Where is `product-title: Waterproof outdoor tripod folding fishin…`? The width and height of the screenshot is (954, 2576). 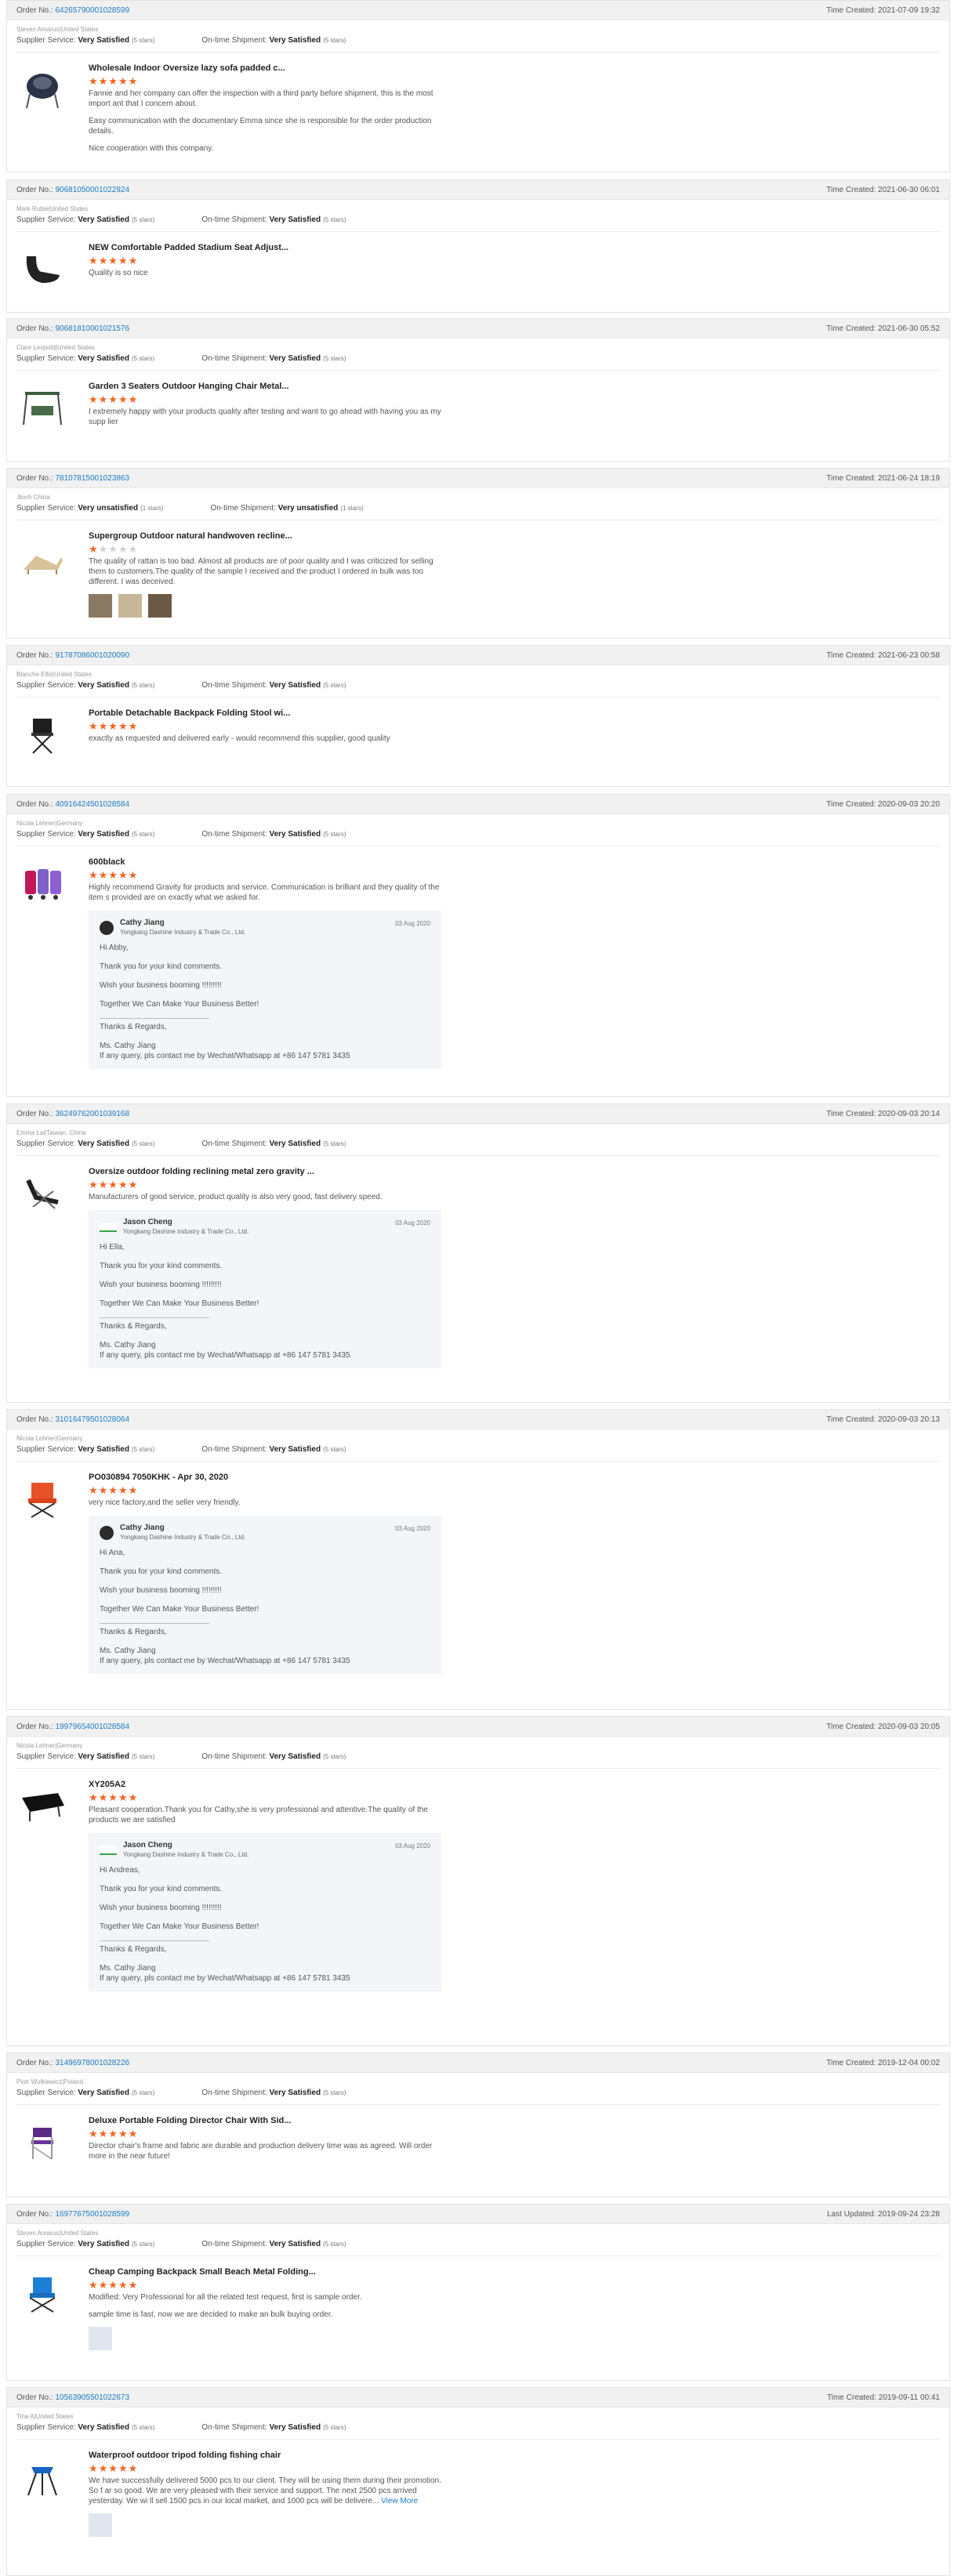 product-title: Waterproof outdoor tripod folding fishin… is located at coordinates (265, 2455).